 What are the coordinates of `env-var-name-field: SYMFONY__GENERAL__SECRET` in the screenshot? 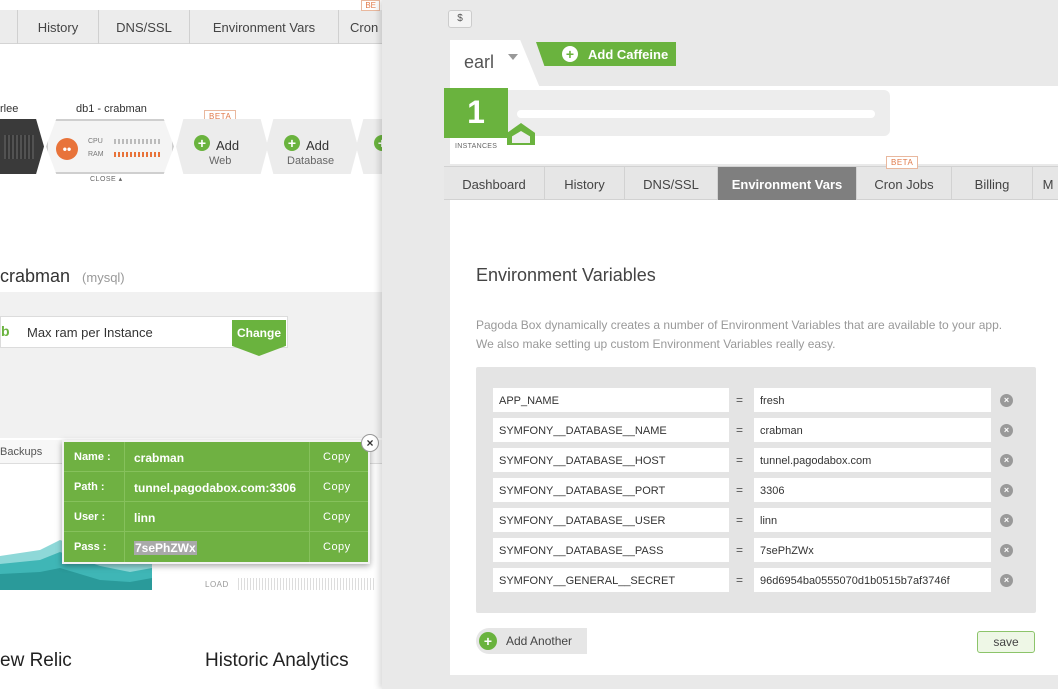 It's located at (611, 580).